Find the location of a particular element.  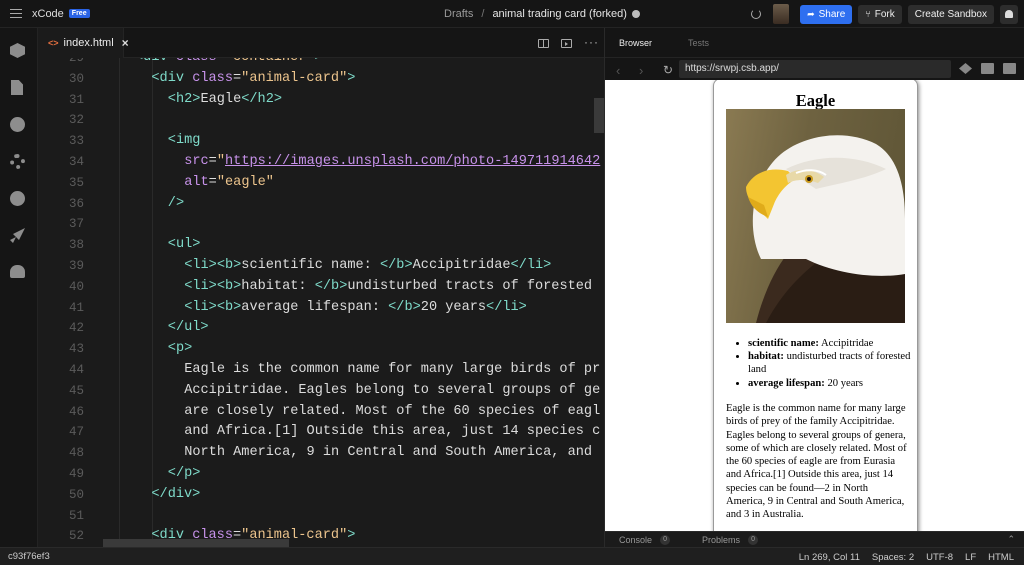

line-number: 33 is located at coordinates (76, 141).